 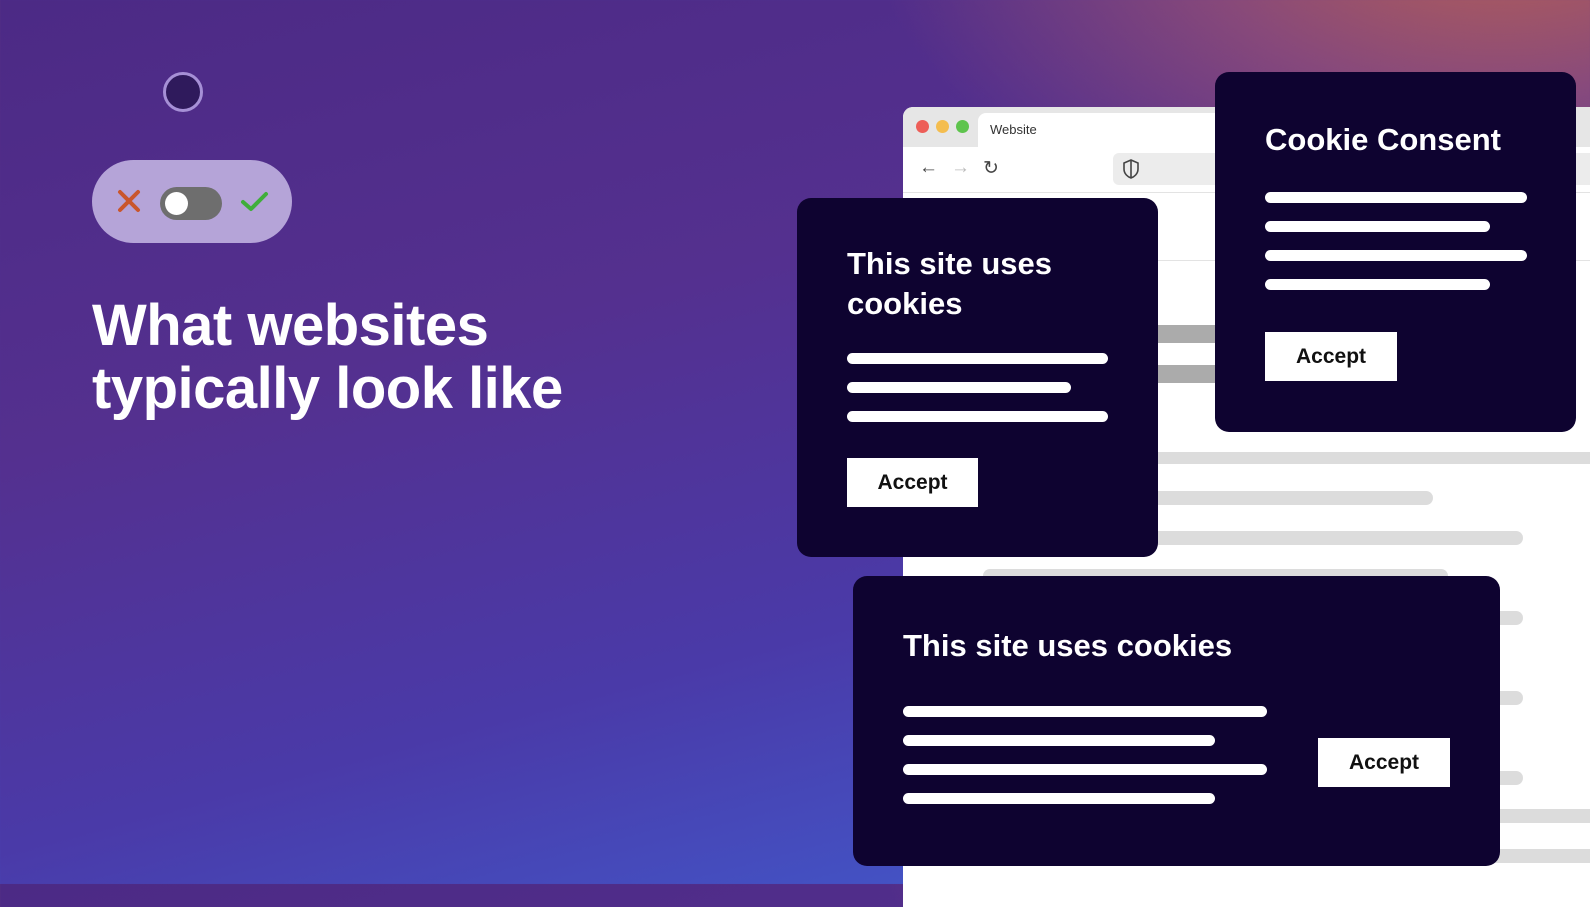 What do you see at coordinates (942, 126) in the screenshot?
I see `minimize-window-button` at bounding box center [942, 126].